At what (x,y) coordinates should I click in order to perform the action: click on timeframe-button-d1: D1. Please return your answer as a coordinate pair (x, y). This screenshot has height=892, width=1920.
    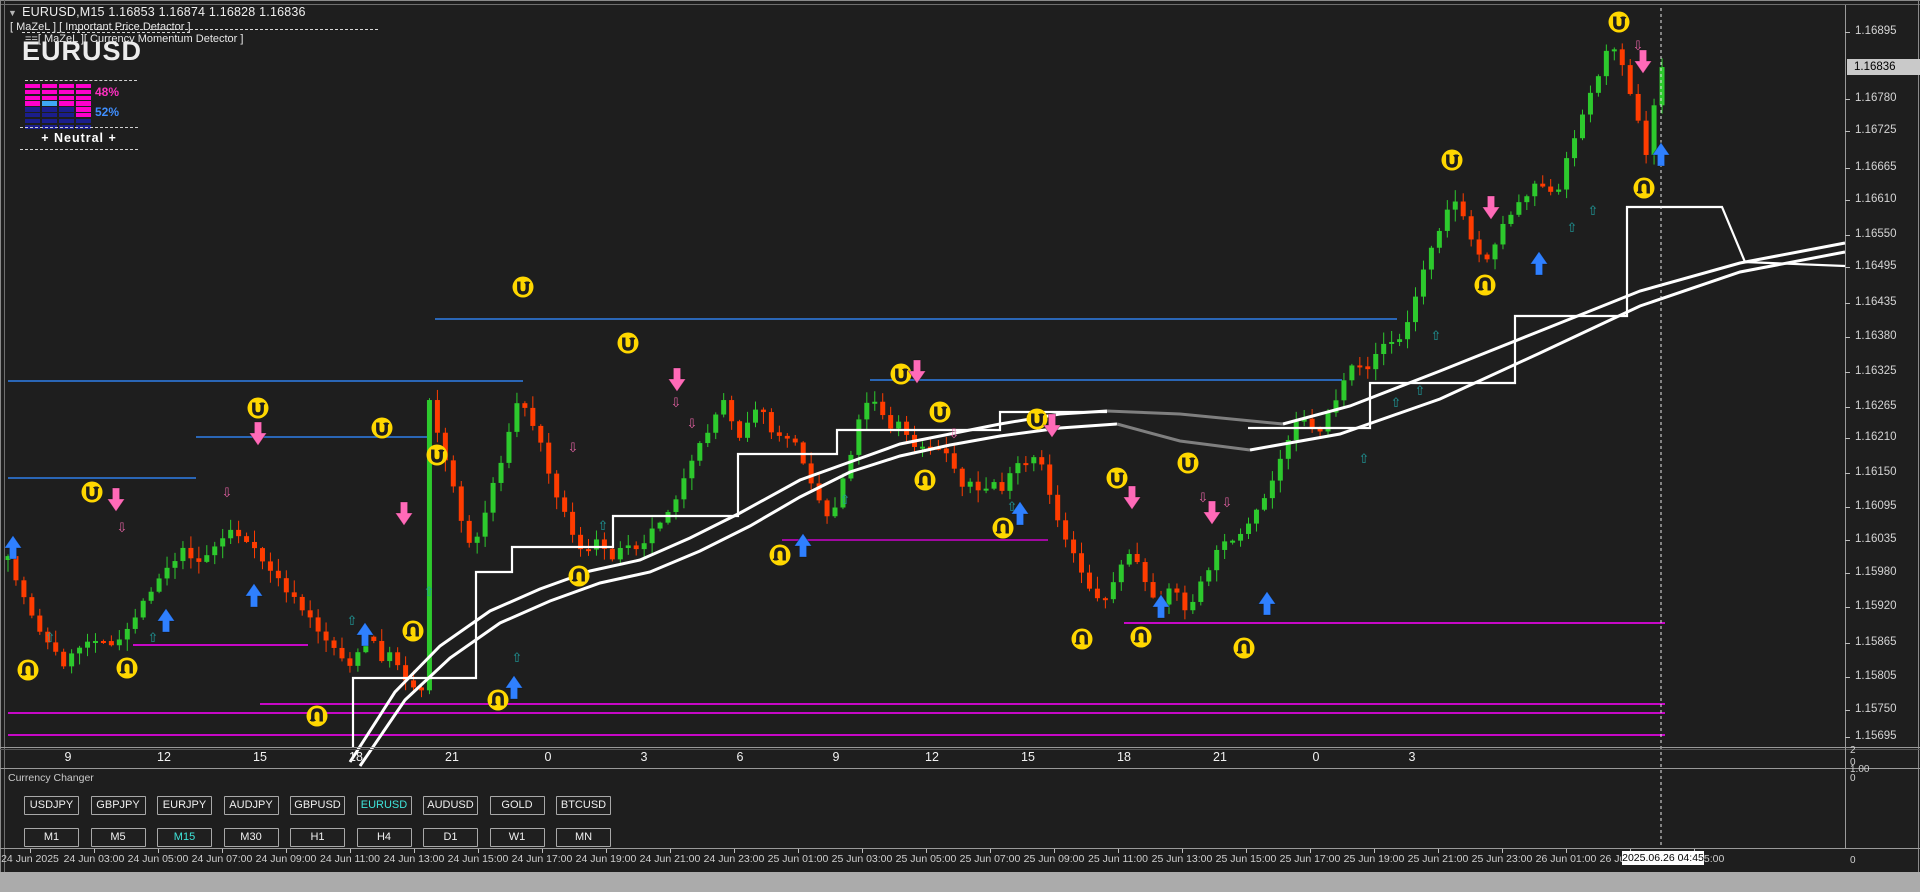
    Looking at the image, I should click on (450, 837).